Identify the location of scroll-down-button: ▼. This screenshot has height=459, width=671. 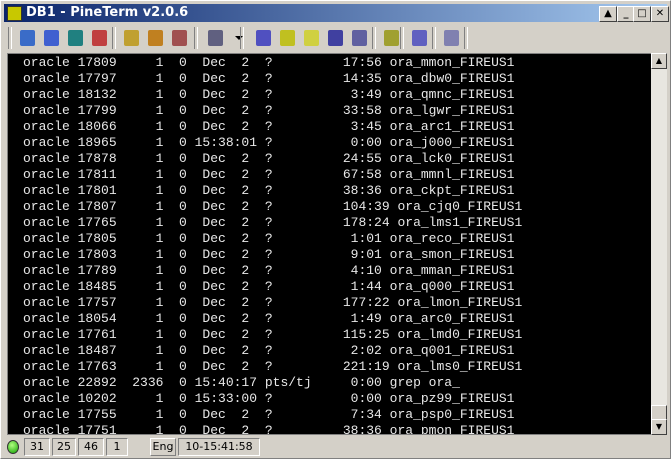
(659, 427).